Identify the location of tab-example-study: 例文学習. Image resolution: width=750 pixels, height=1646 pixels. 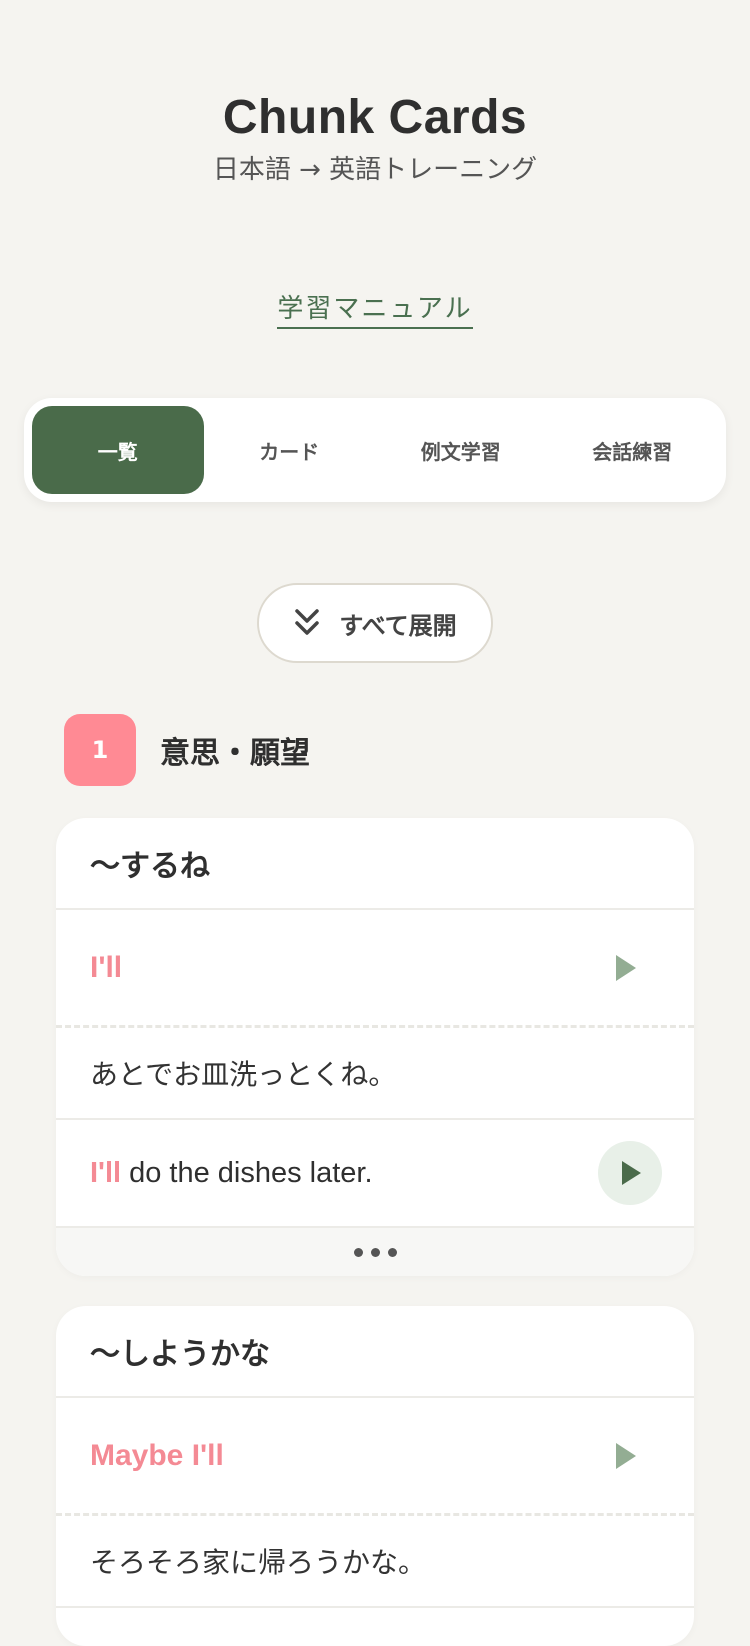
(461, 450).